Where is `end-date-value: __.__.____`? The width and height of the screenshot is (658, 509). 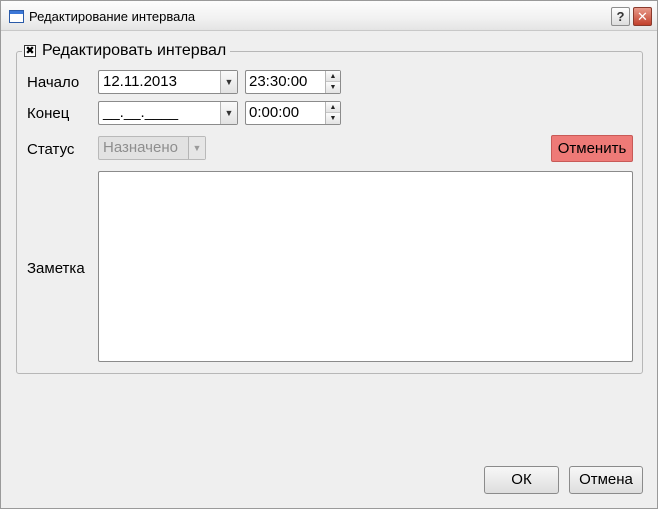 end-date-value: __.__.____ is located at coordinates (141, 112).